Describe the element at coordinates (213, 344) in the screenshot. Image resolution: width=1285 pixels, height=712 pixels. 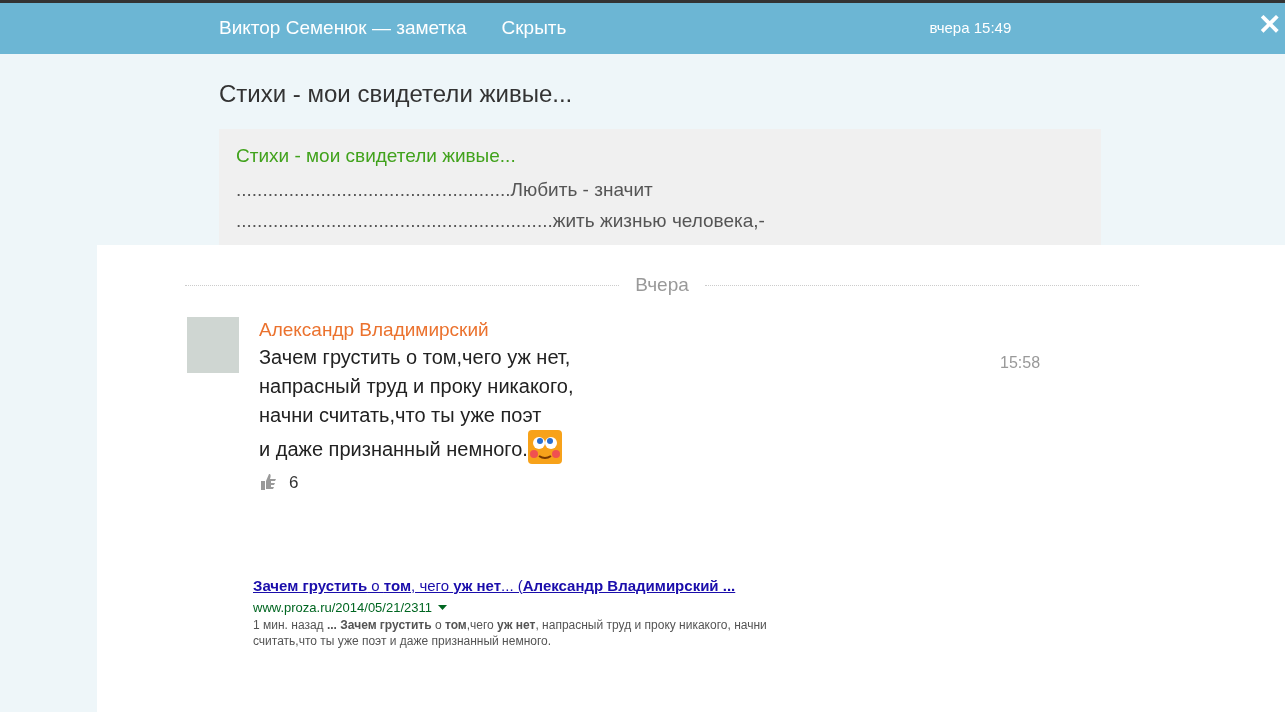
I see `avatar-photo-placeholder` at that location.